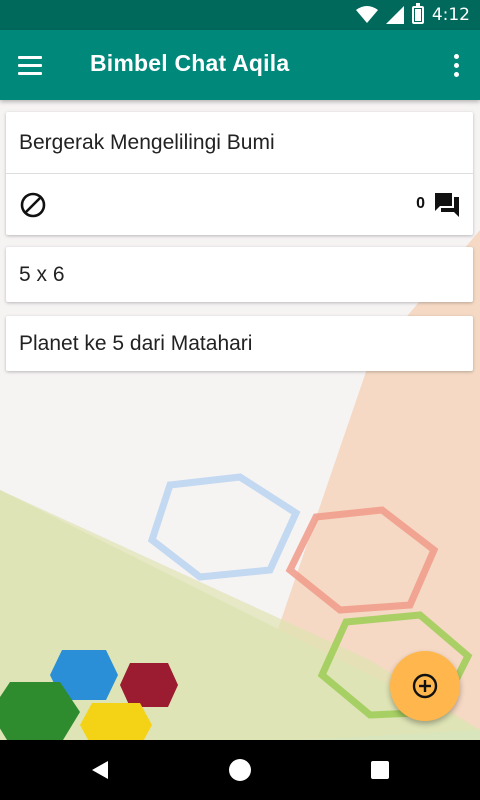 The width and height of the screenshot is (480, 800). I want to click on question-card: Bergerak Mengelilingi Bumi 0, so click(239, 173).